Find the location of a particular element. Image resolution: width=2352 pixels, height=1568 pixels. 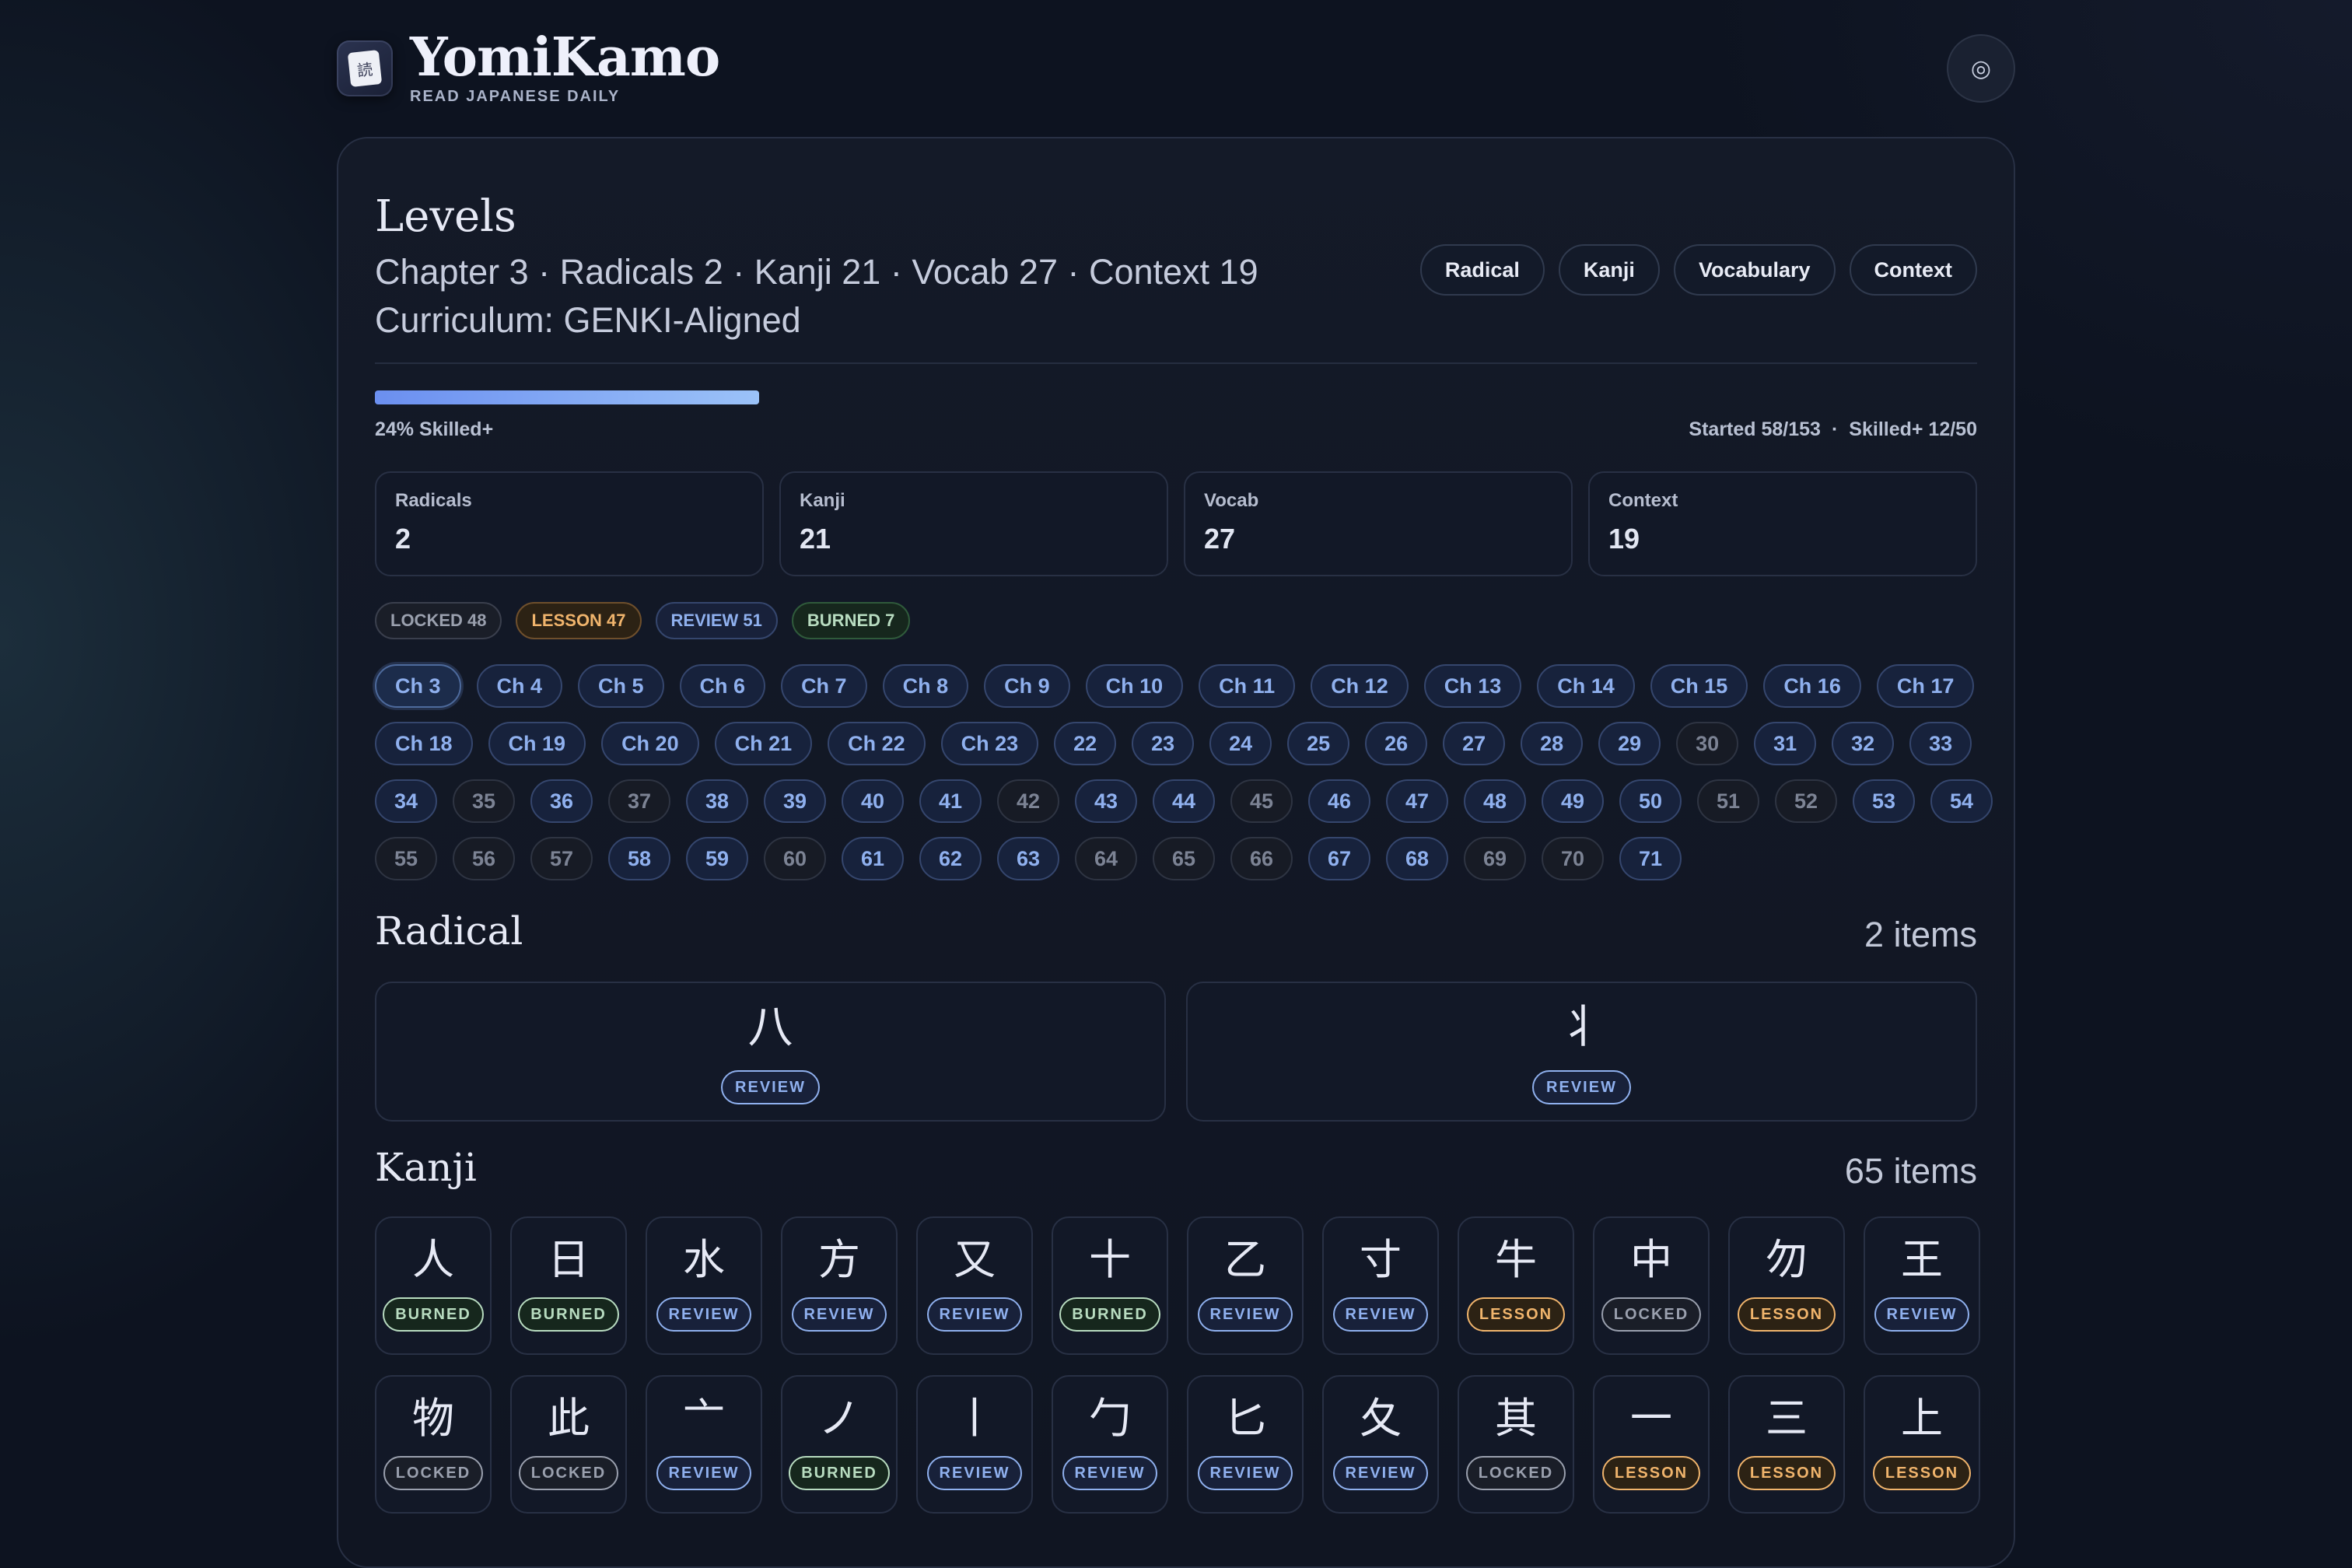

chapter-pill: Ch 14 is located at coordinates (1586, 686).